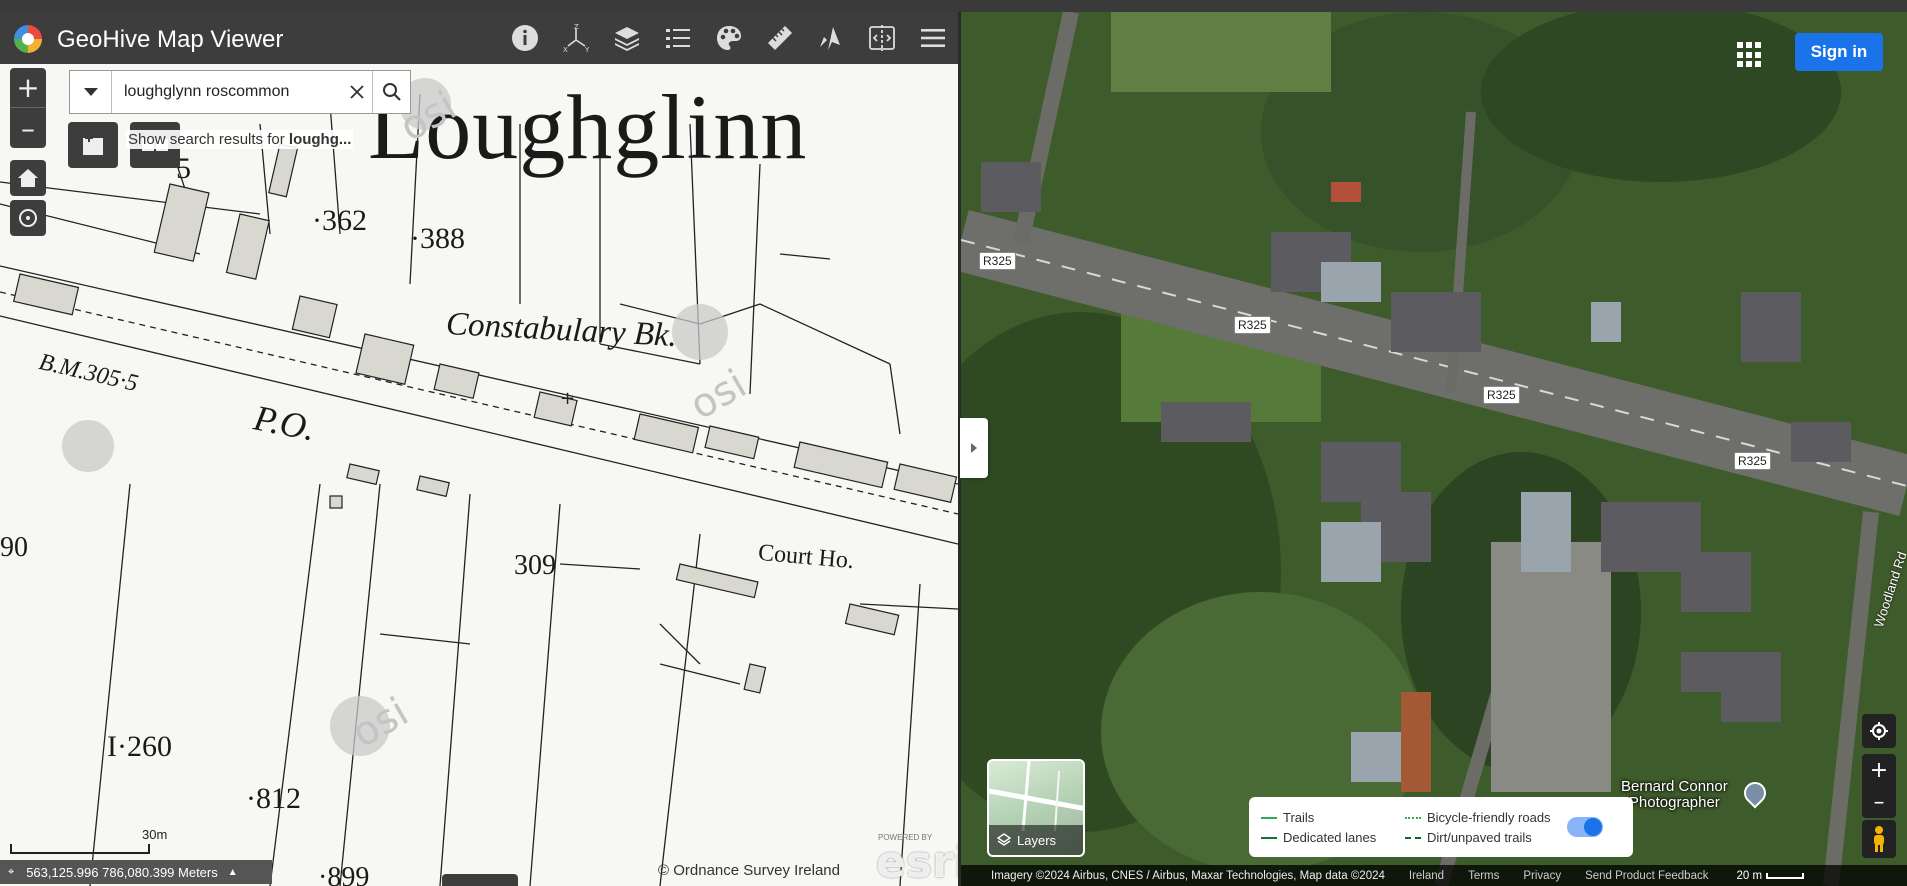 The image size is (1907, 886). What do you see at coordinates (480, 880) in the screenshot?
I see `bottom-panel-tab` at bounding box center [480, 880].